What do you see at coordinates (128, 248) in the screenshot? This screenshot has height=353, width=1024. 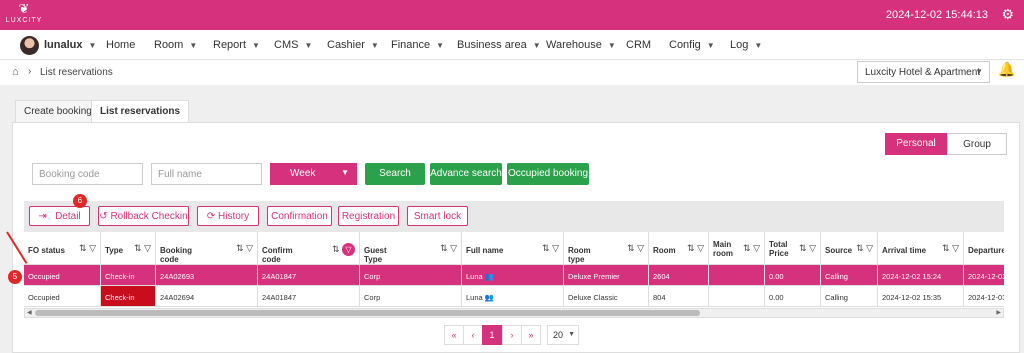 I see `col-type: Type ⇅ ▽` at bounding box center [128, 248].